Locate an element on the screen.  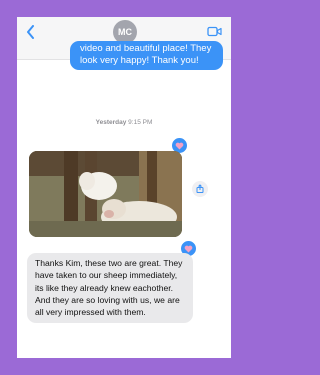
timestamp-day: Yesterday is located at coordinates (111, 122).